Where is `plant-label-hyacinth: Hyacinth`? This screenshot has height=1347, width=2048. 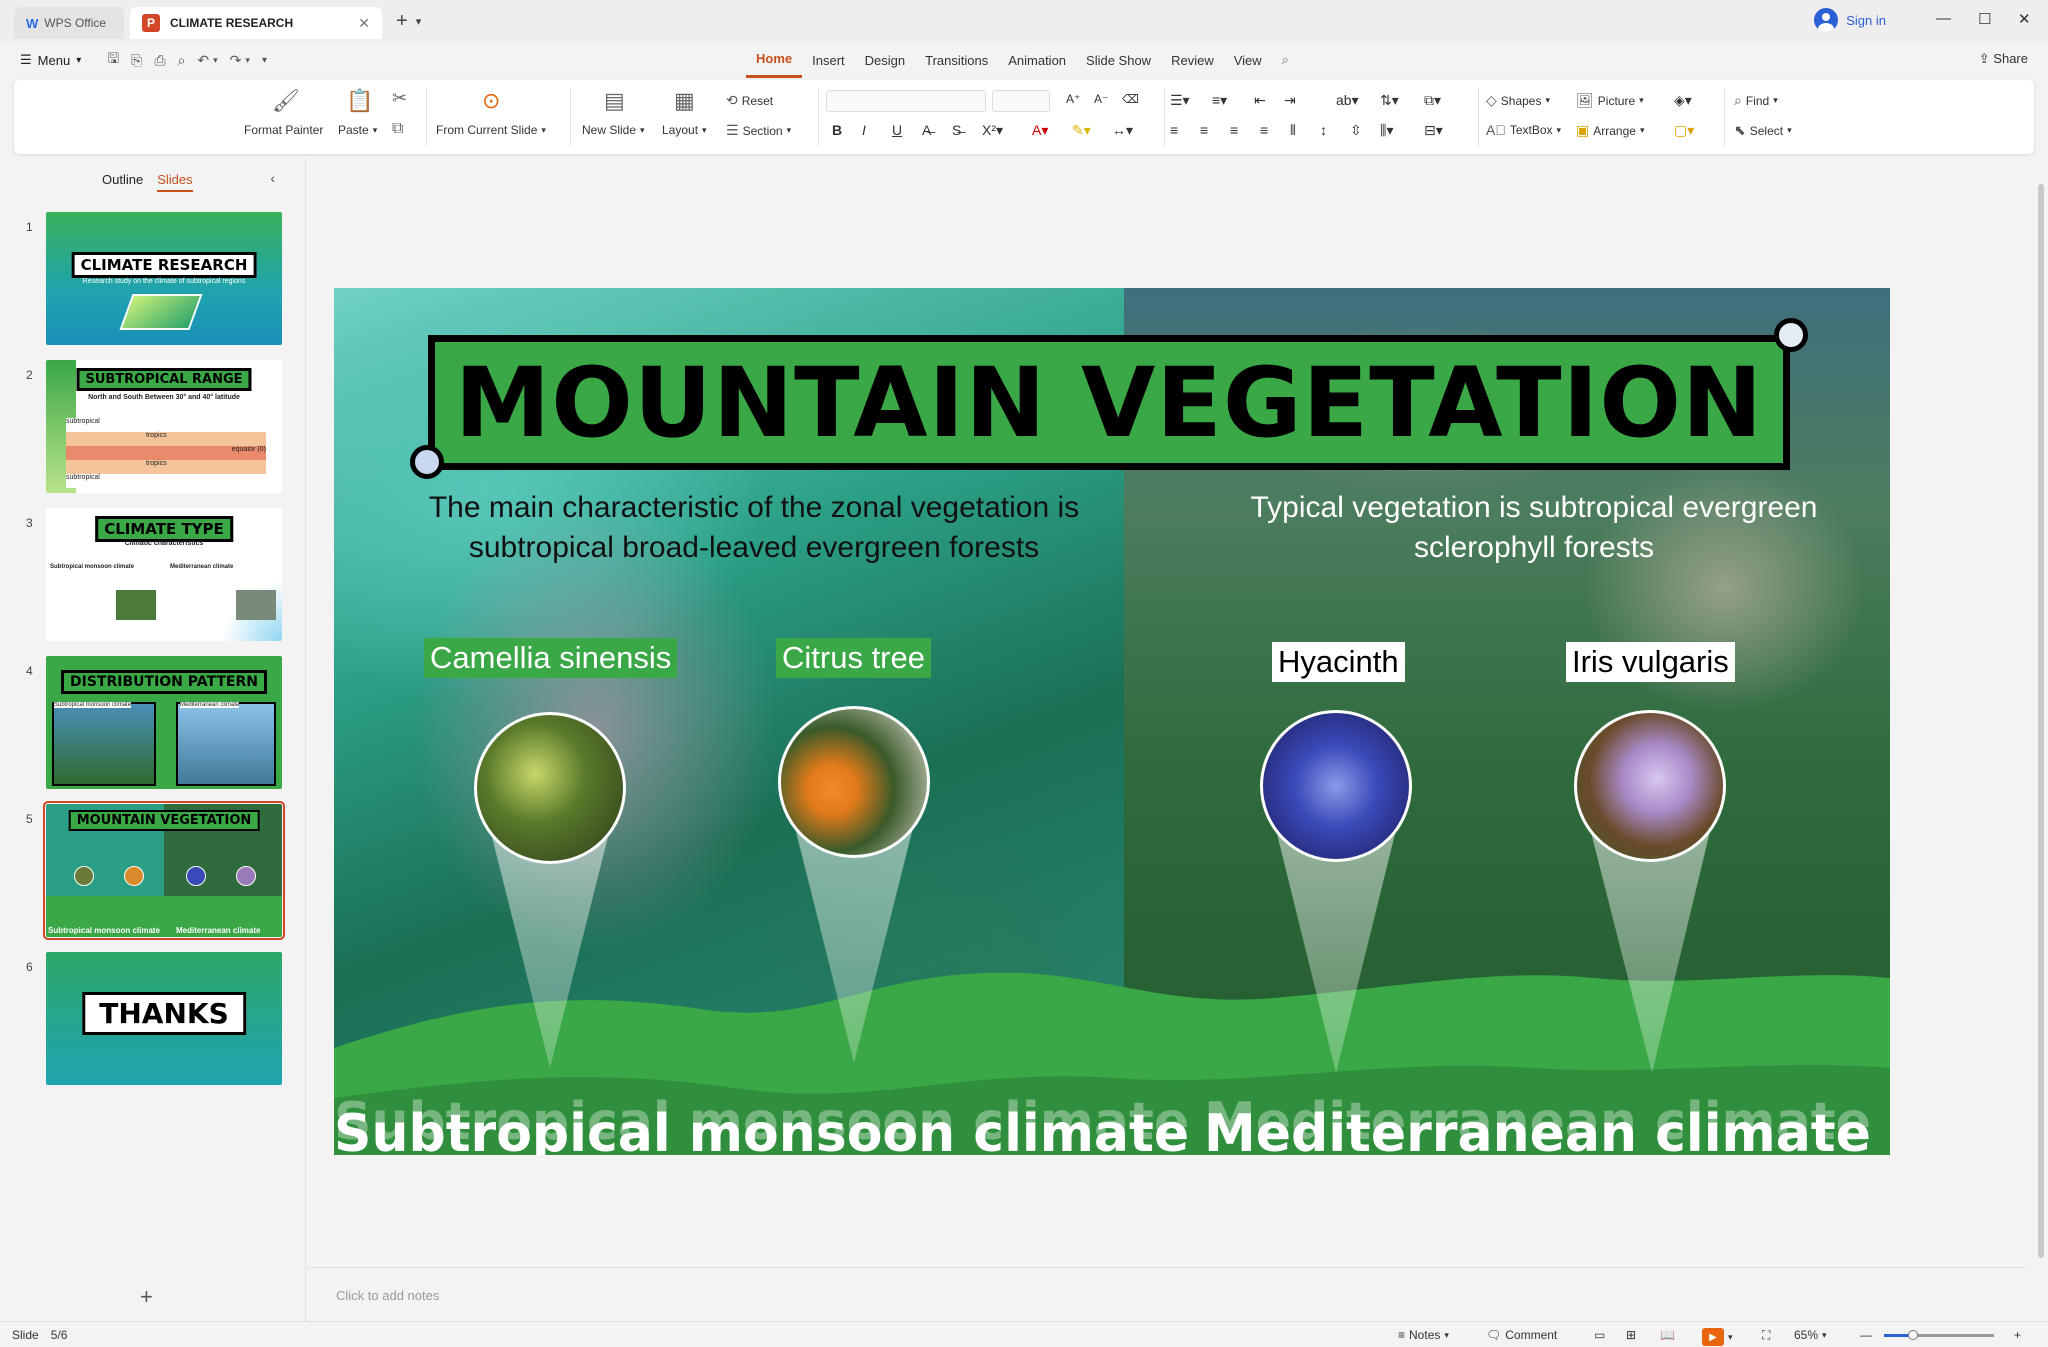
plant-label-hyacinth: Hyacinth is located at coordinates (1338, 662).